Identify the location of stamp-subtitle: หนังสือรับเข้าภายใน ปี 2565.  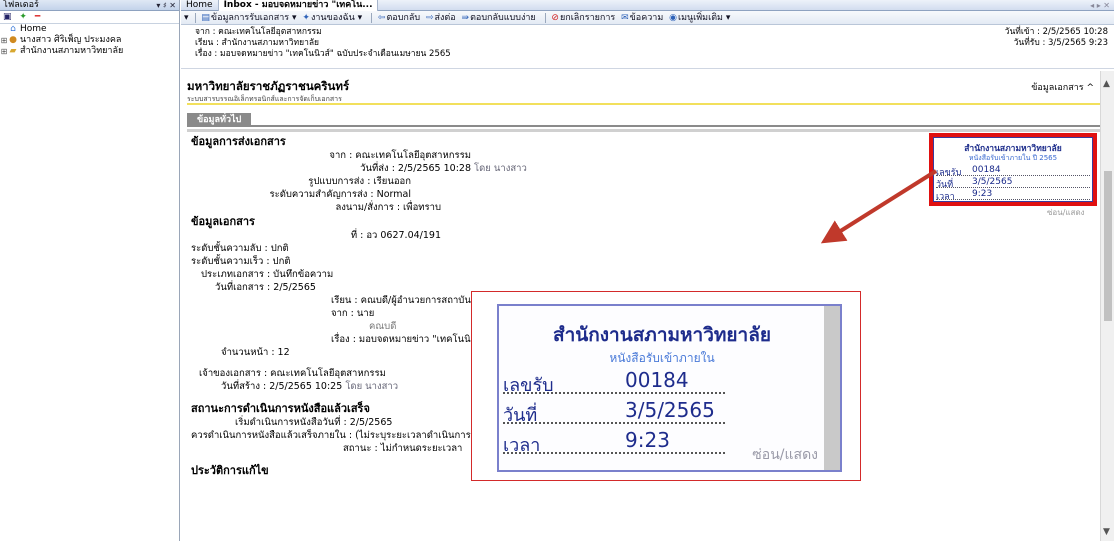
(1013, 158).